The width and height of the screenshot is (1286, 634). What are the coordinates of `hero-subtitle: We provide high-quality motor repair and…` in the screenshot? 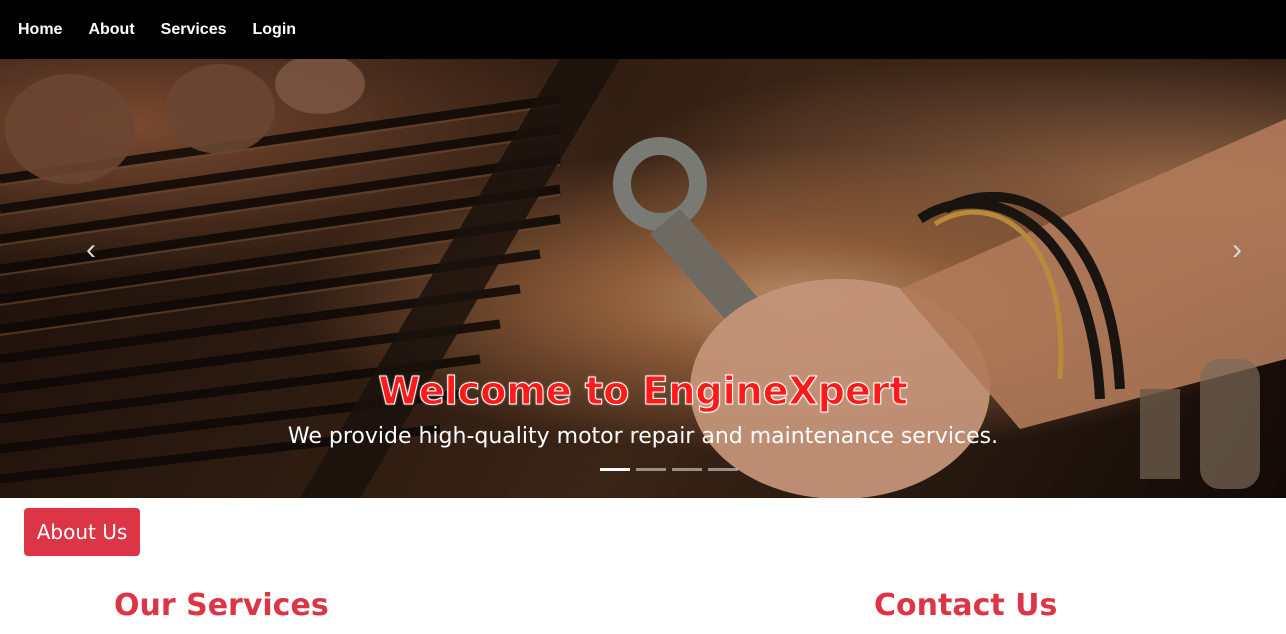 It's located at (643, 436).